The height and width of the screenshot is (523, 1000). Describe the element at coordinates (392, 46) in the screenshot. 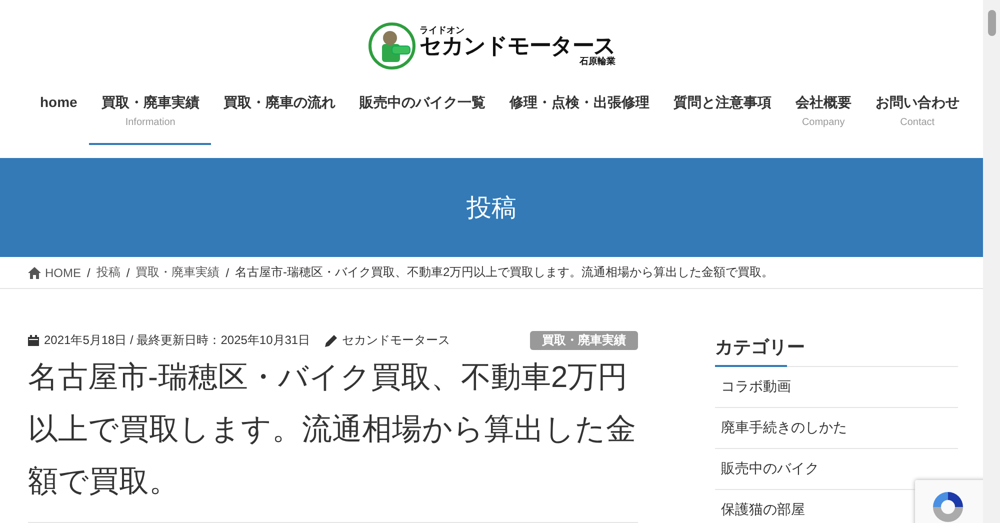

I see `logo-emblem-drawing` at that location.